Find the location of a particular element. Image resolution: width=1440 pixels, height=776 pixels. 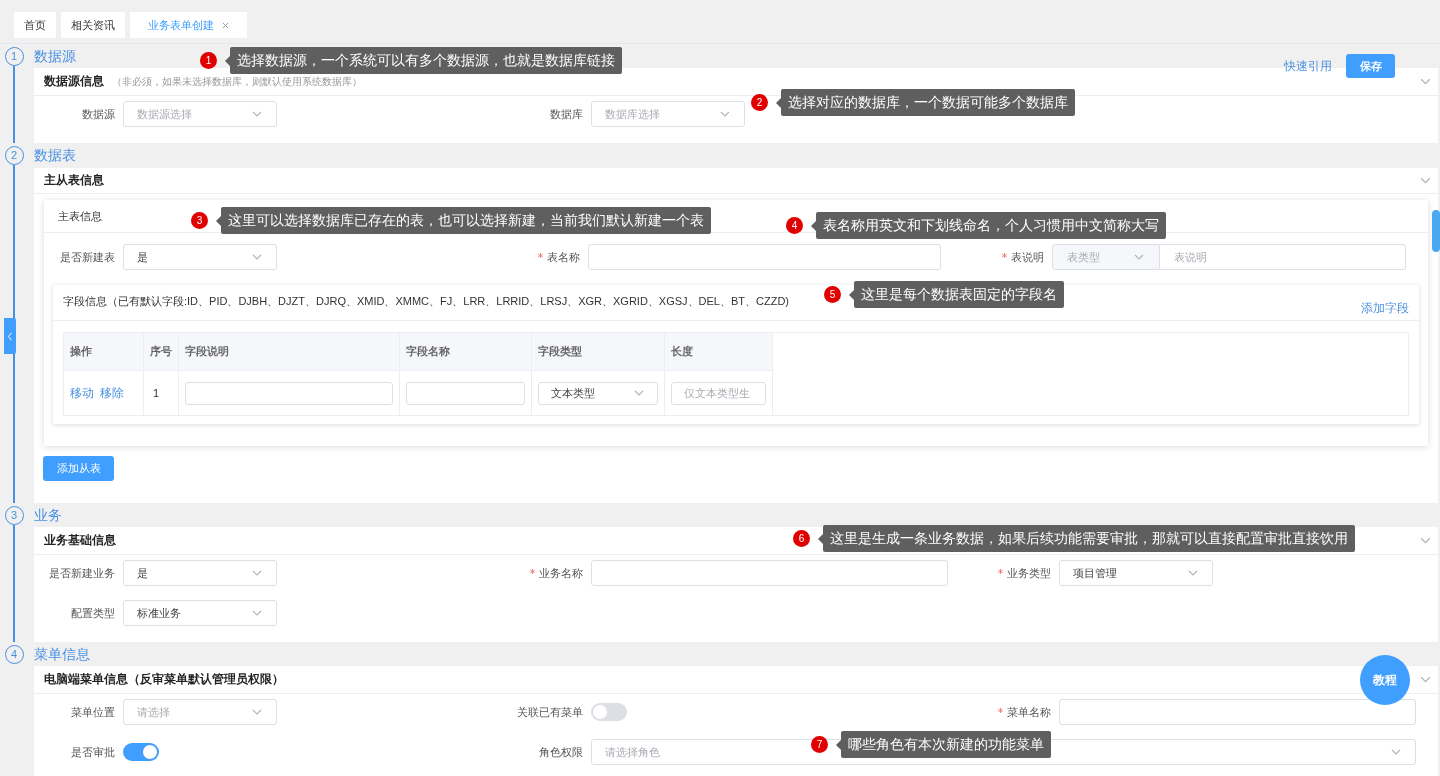

step-number: 1 is located at coordinates (14, 56).